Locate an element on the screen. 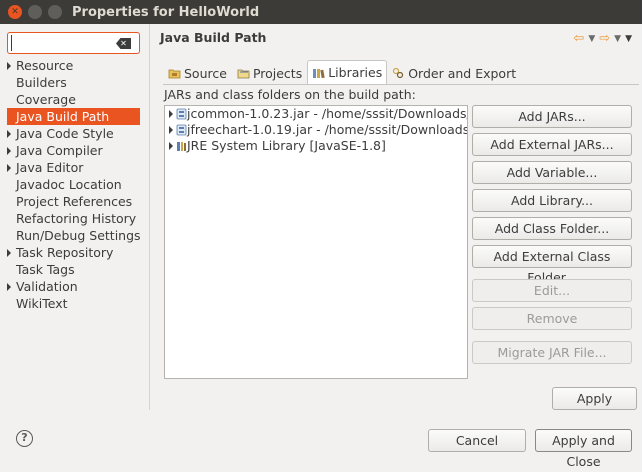 The width and height of the screenshot is (642, 472). tab-label: Order and Export is located at coordinates (462, 73).